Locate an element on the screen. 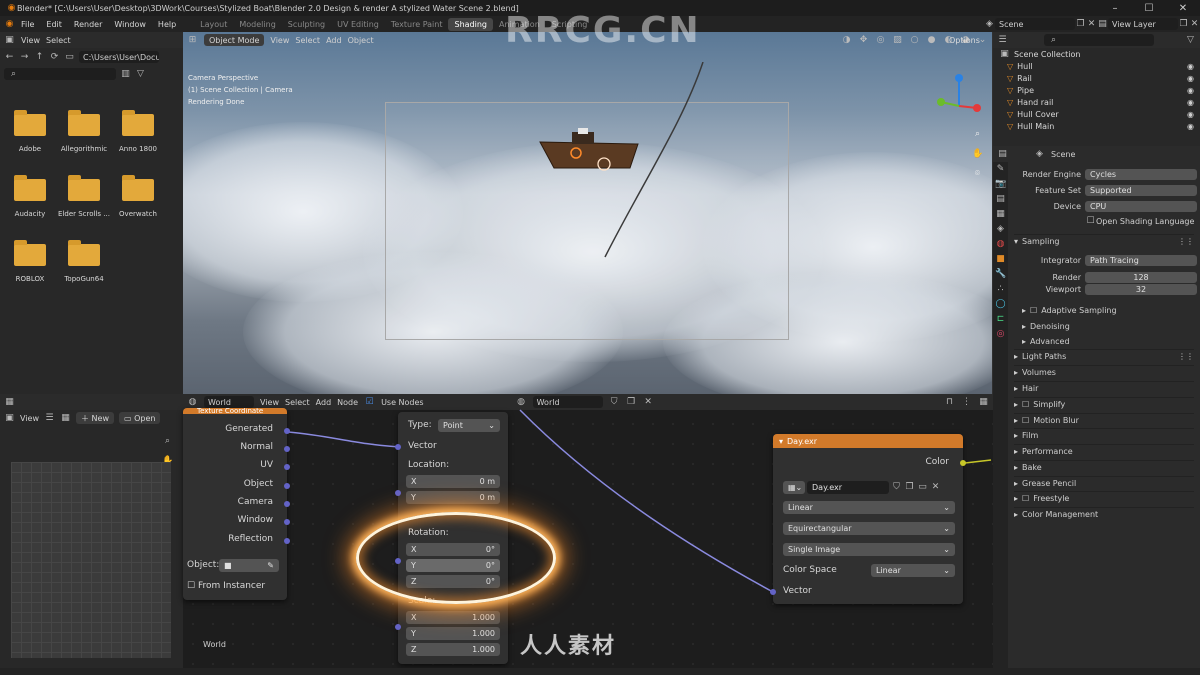 This screenshot has width=1200, height=675. file-search-input: ⌕ is located at coordinates (60, 74).